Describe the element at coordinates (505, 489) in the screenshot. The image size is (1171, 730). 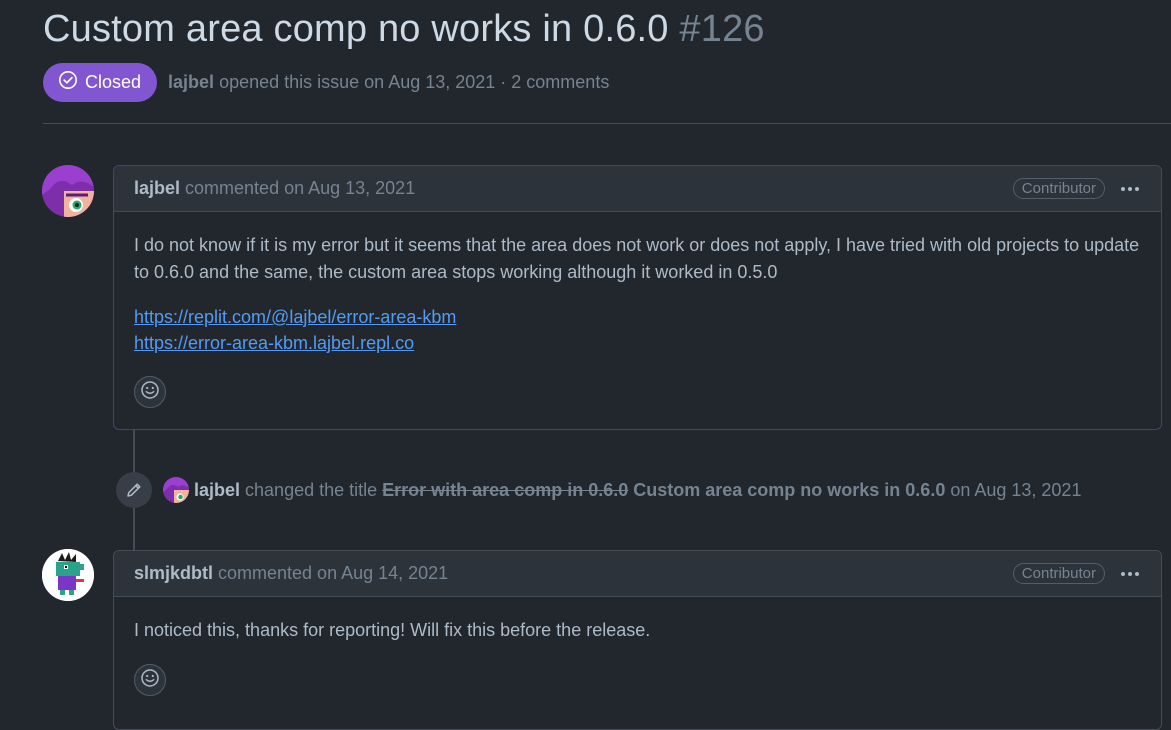
I see `event-old-title: Error with area comp in 0.6.0` at that location.